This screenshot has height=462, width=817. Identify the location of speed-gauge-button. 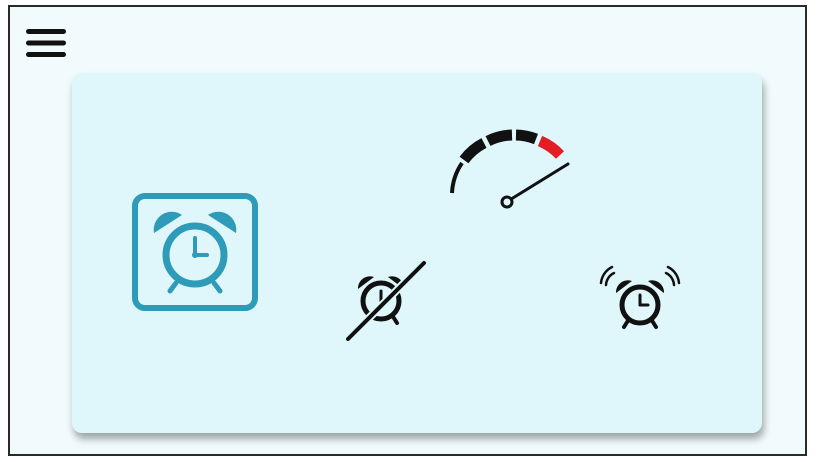
(510, 170).